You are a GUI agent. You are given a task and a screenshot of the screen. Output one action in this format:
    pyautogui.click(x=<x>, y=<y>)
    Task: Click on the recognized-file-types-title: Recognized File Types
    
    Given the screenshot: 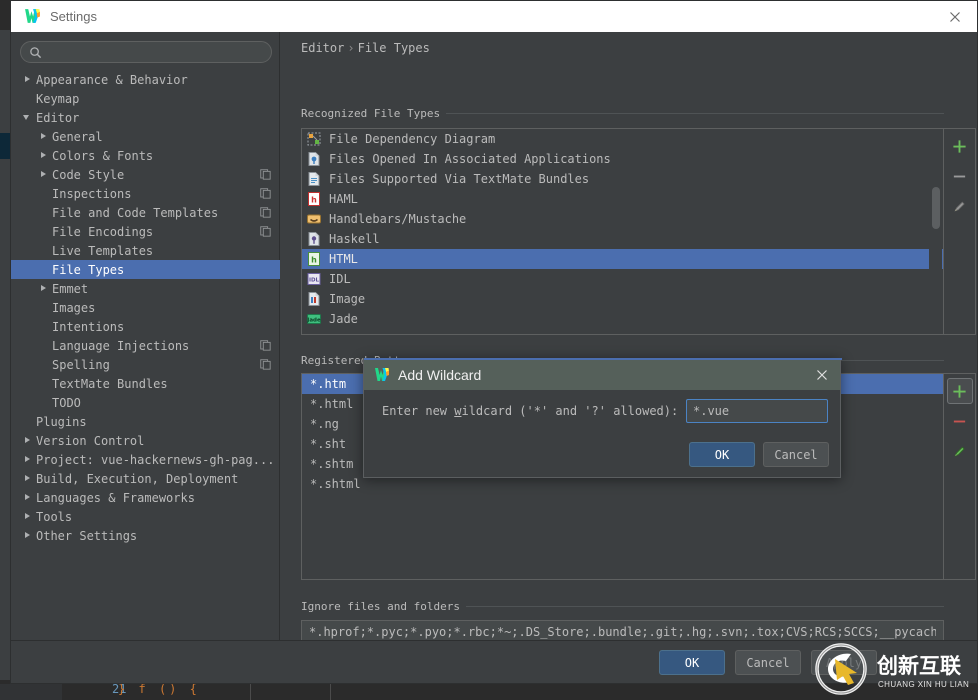 What is the action you would take?
    pyautogui.click(x=374, y=113)
    